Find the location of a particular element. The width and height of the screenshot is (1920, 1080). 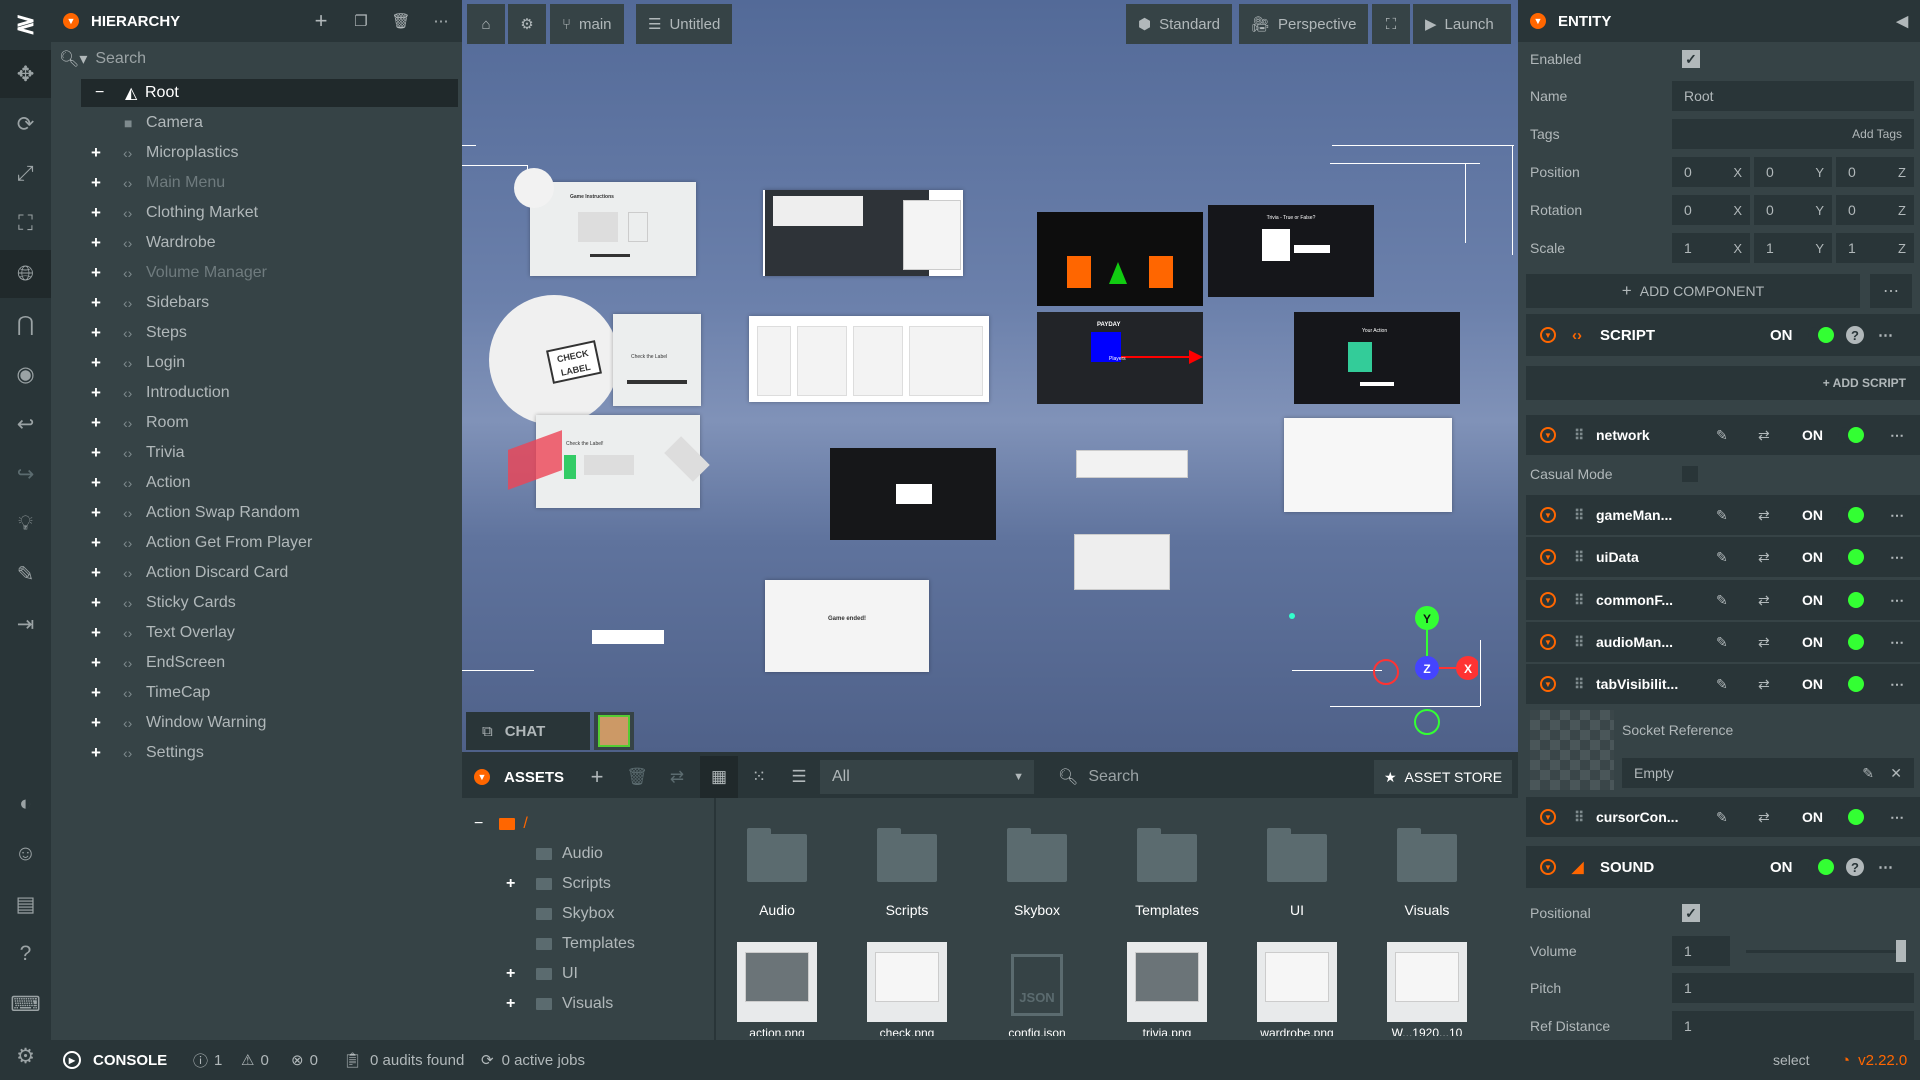

fullscreen-button: ⛶ is located at coordinates (1391, 24).